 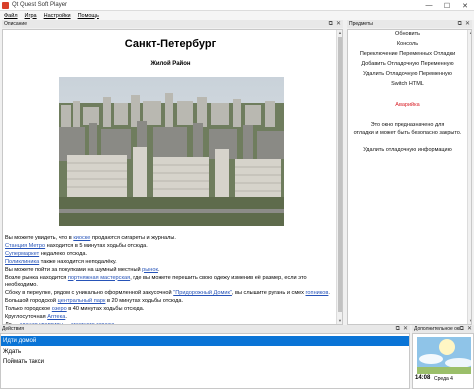 What do you see at coordinates (437, 329) in the screenshot?
I see `extra-pane-title: Дополнительное окно` at bounding box center [437, 329].